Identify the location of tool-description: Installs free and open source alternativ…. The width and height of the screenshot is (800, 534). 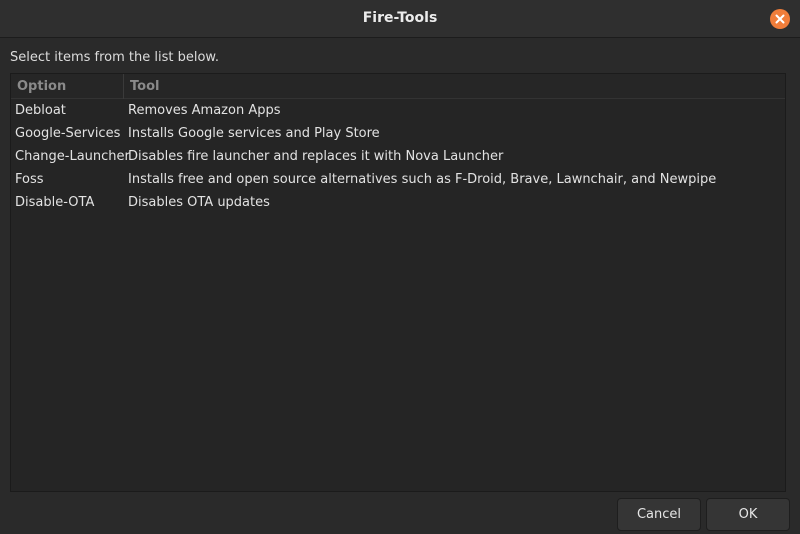
(422, 179).